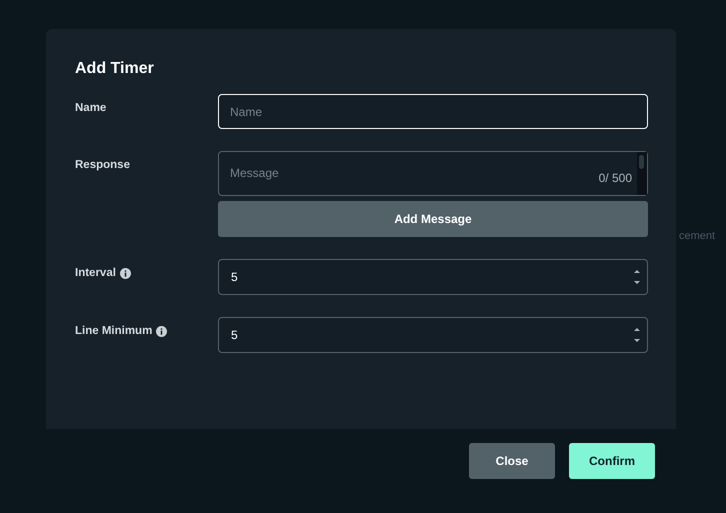  Describe the element at coordinates (102, 165) in the screenshot. I see `field-label: Response` at that location.